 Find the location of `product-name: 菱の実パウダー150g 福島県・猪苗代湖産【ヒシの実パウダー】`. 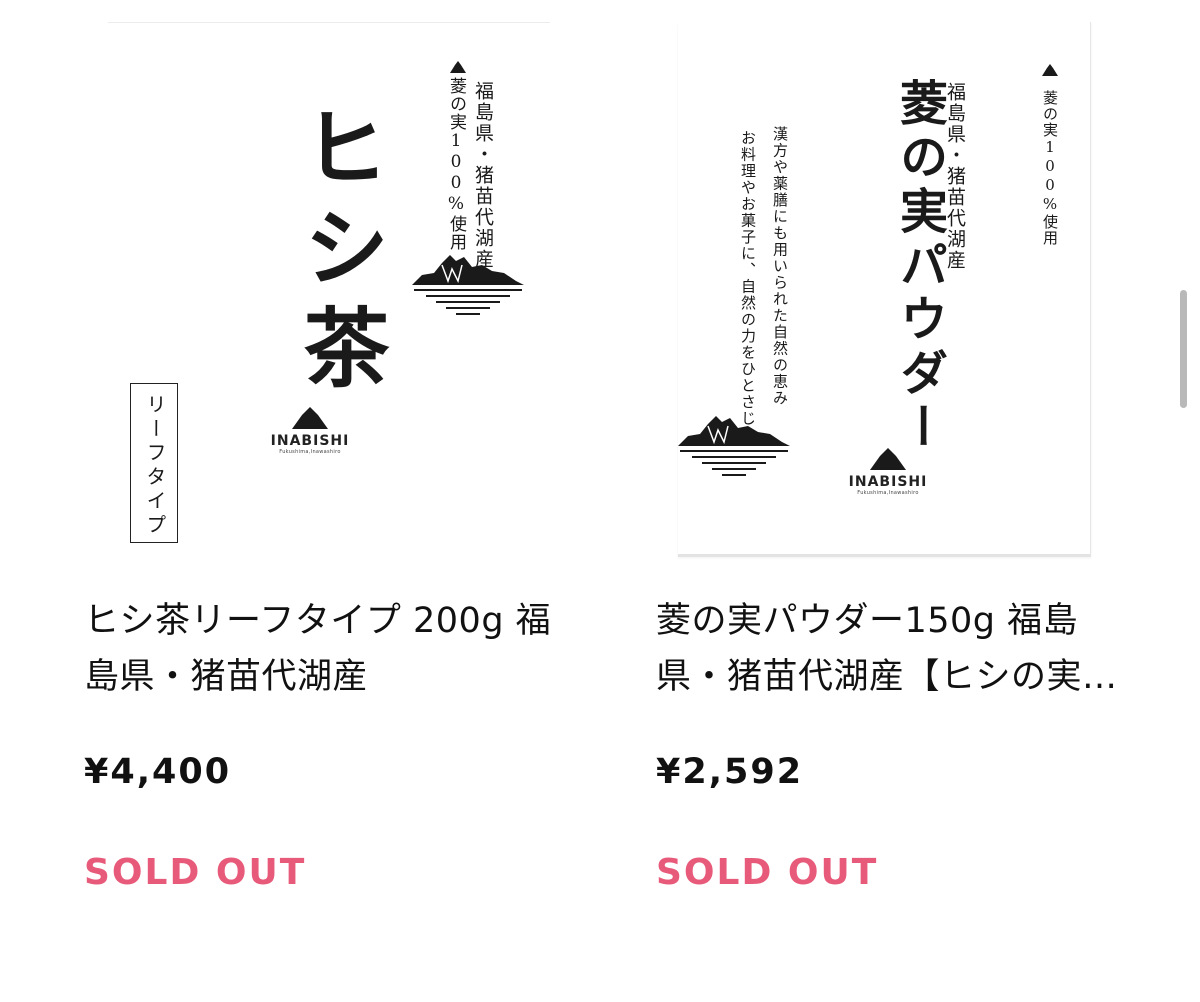

product-name: 菱の実パウダー150g 福島県・猪苗代湖産【ヒシの実パウダー】 is located at coordinates (891, 649).